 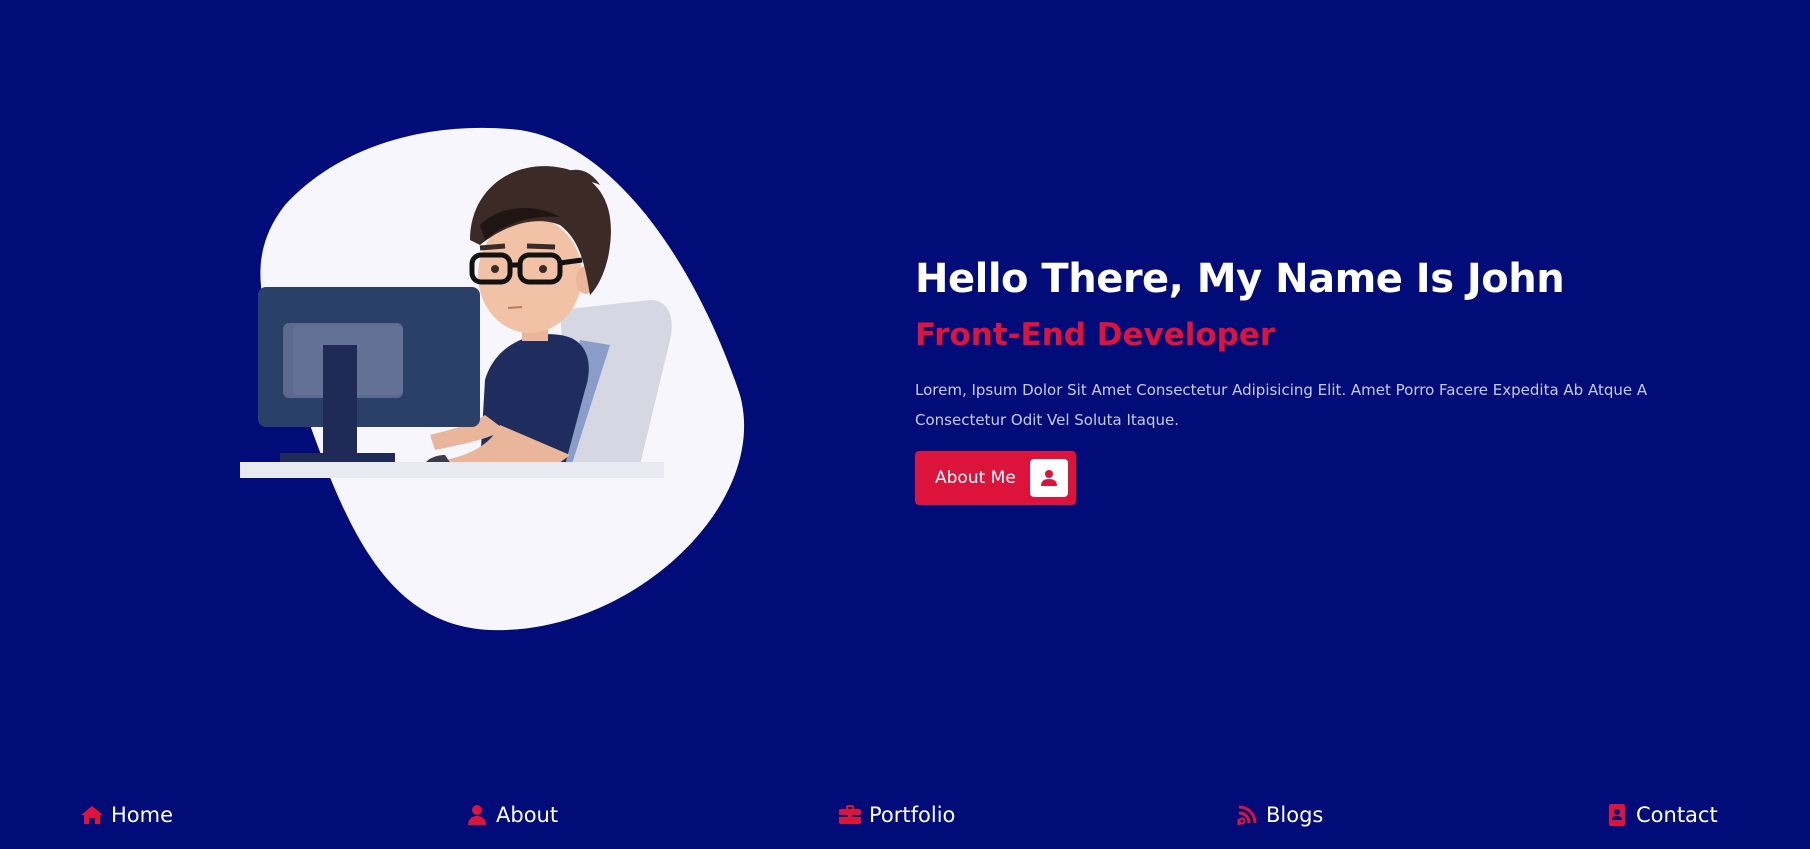 I want to click on nav-label-blogs: Blogs, so click(x=1295, y=815).